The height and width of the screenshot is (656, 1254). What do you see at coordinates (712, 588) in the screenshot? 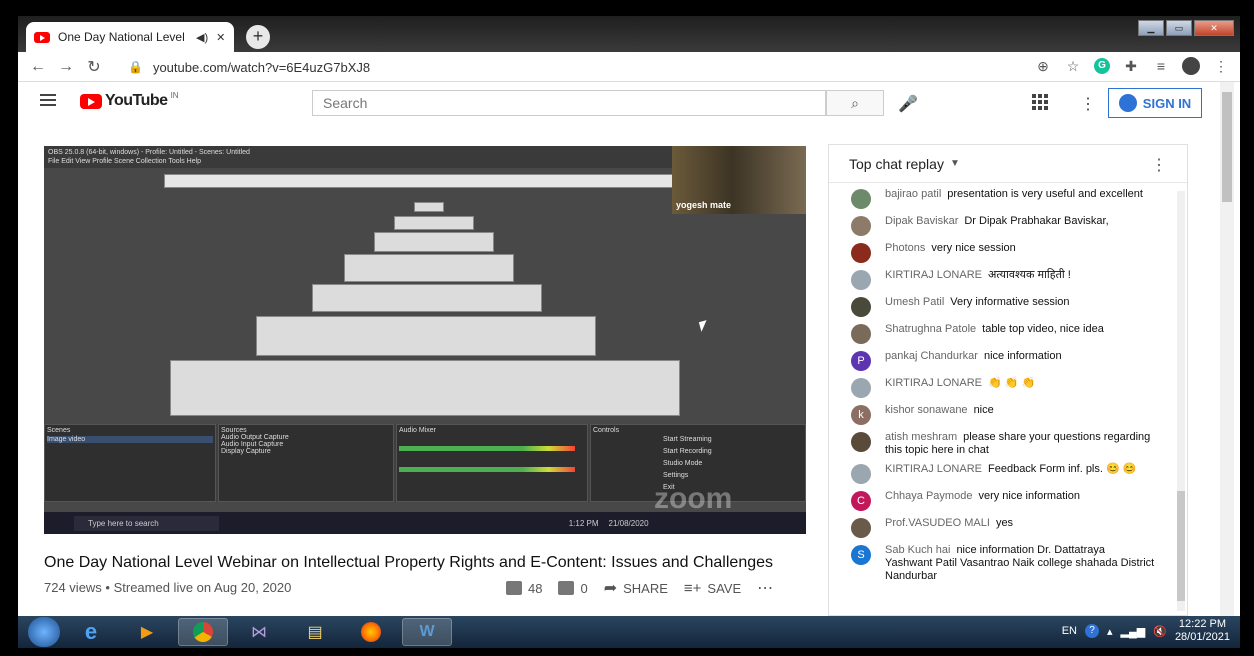
I see `save-button: ≡+ SAVE` at bounding box center [712, 588].